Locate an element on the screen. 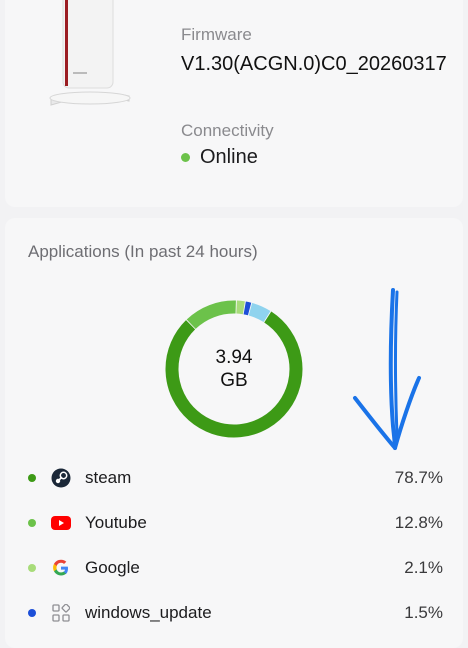 Image resolution: width=468 pixels, height=648 pixels. firmware-value: V1.30(ACGN.0)C0_20260317 is located at coordinates (314, 64).